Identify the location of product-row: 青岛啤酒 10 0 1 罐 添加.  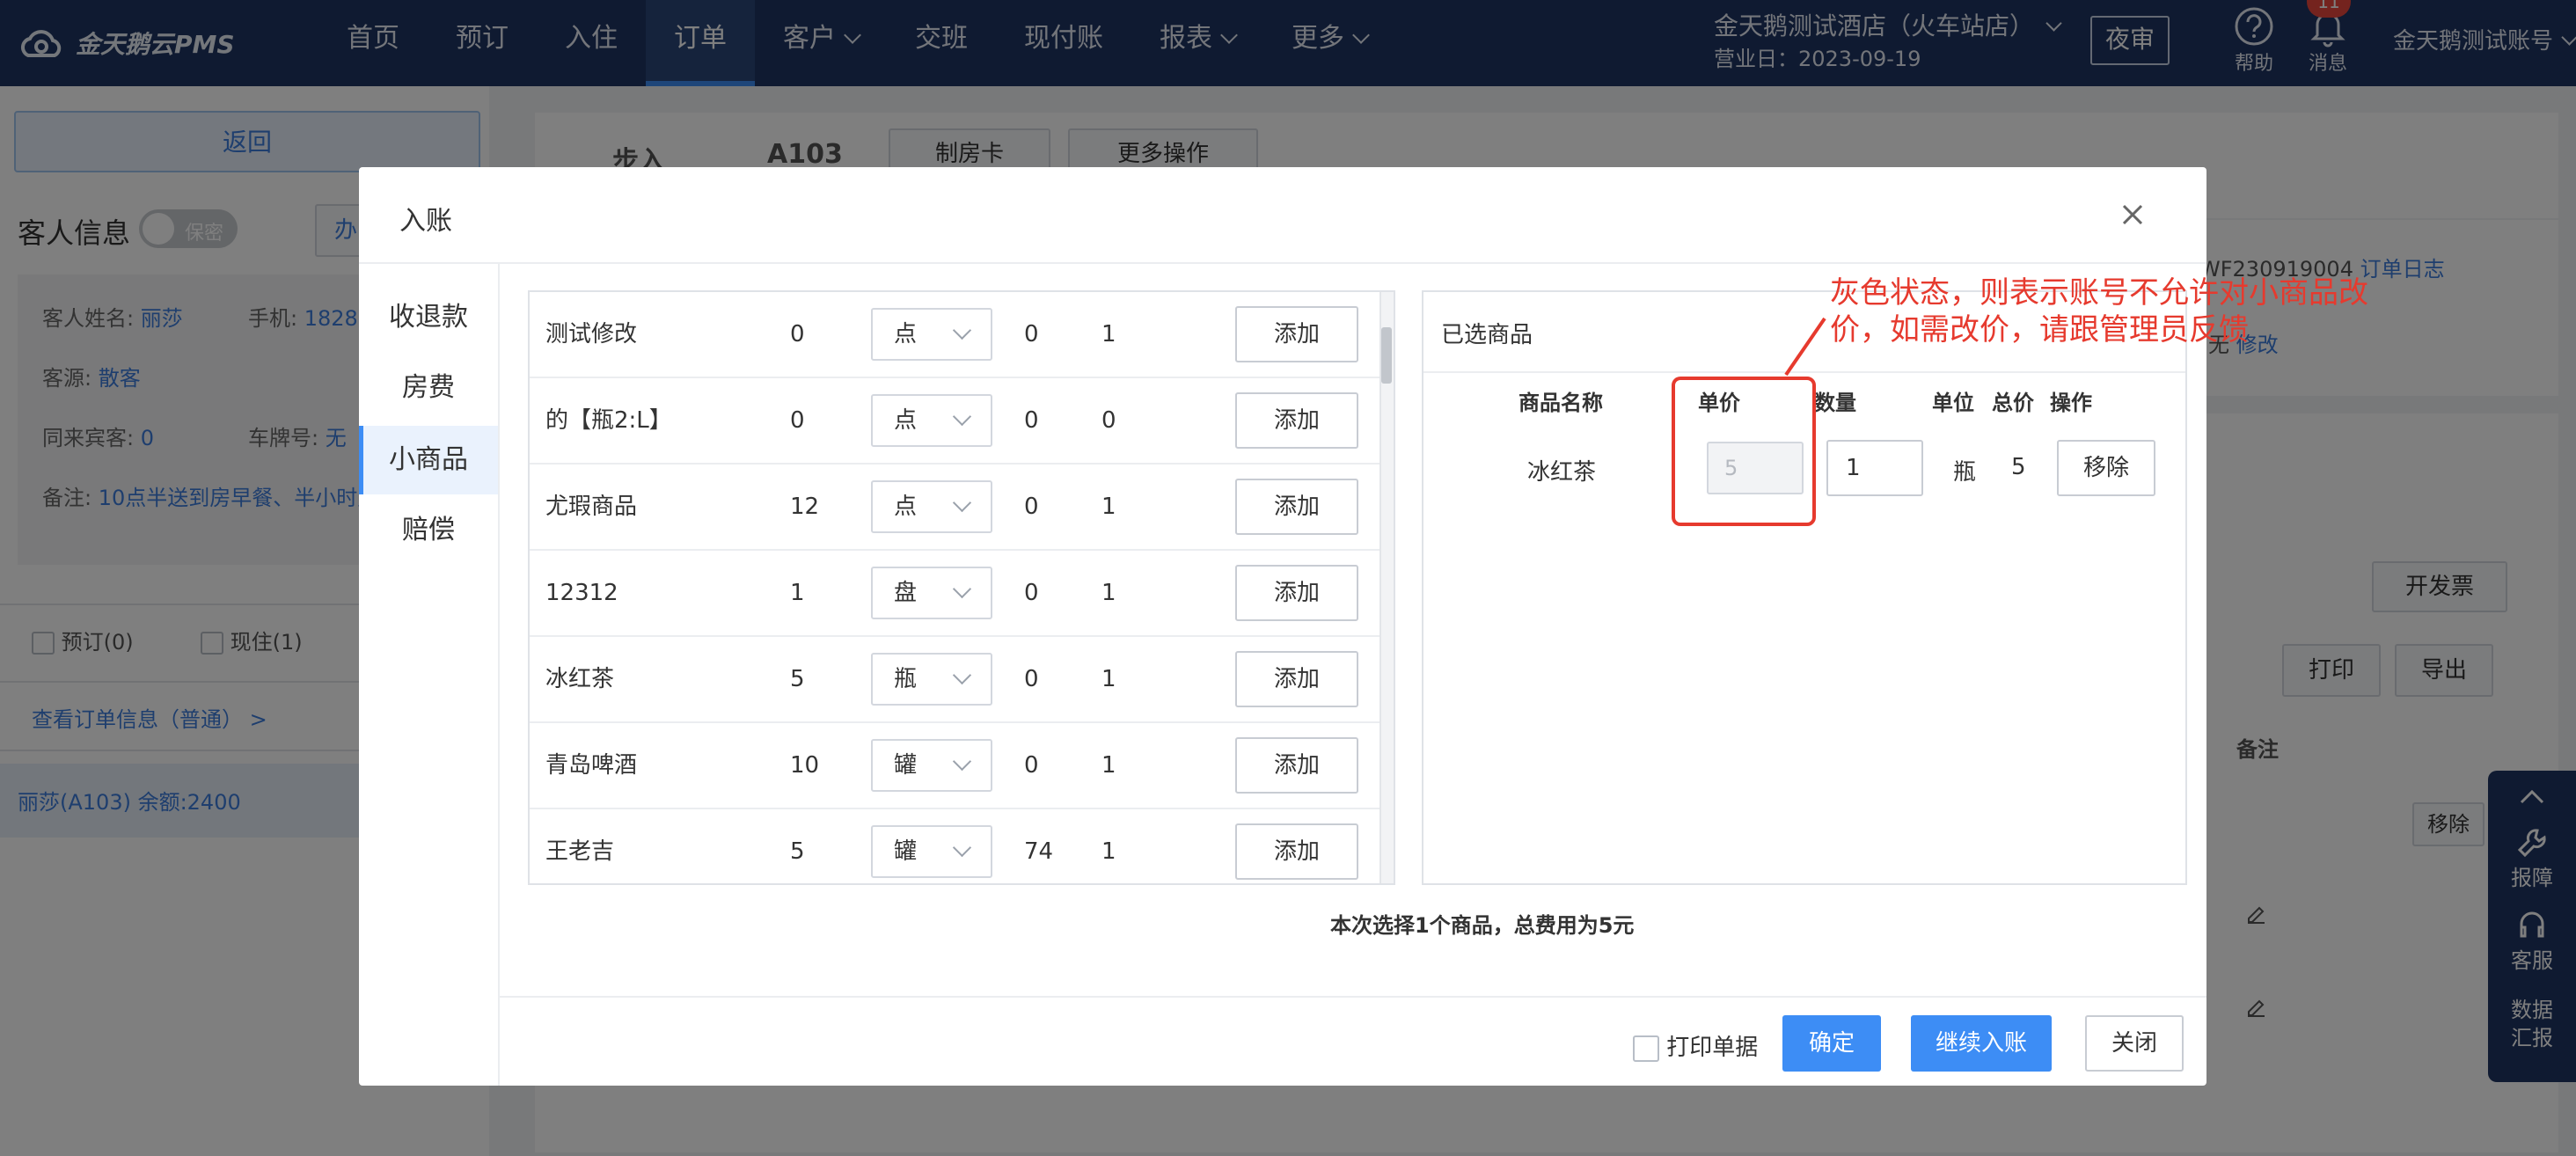
(957, 766).